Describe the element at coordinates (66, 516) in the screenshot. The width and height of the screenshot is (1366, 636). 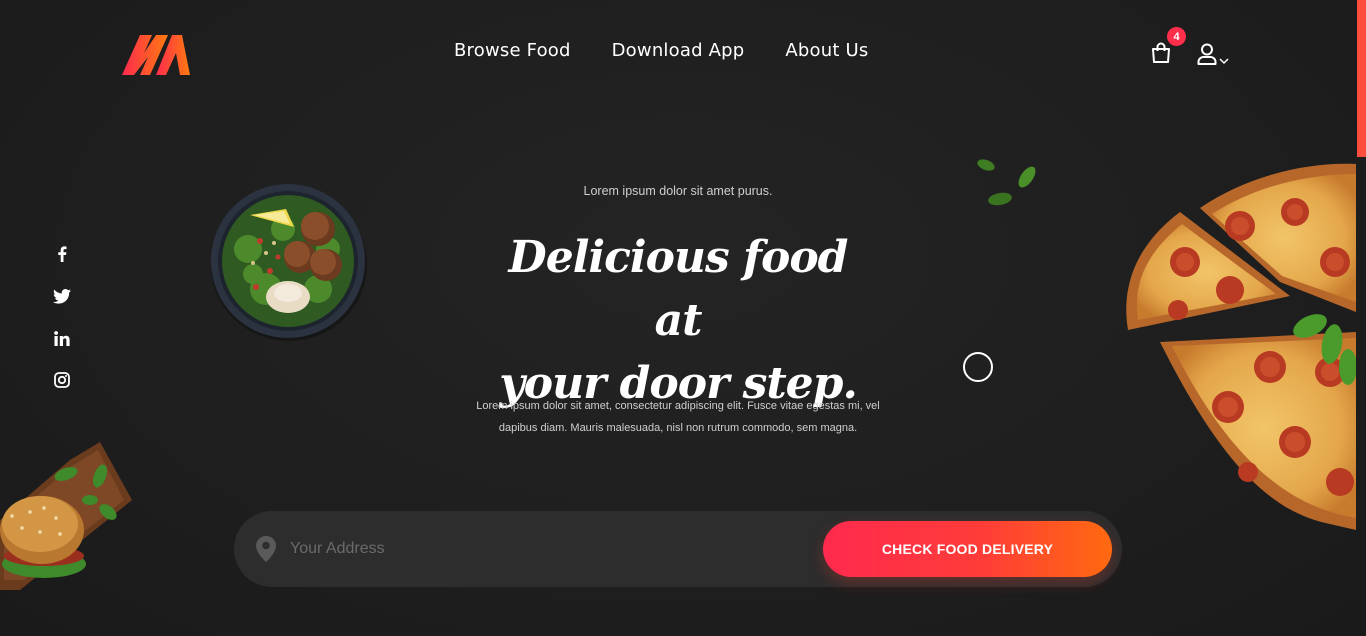
I see `burger-image` at that location.